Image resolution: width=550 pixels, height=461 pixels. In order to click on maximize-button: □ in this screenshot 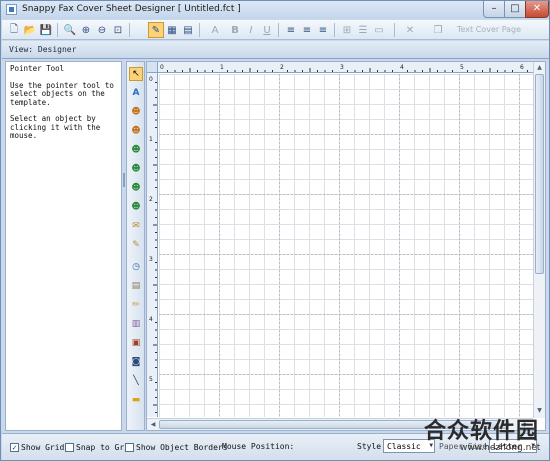, I will do `click(515, 9)`.